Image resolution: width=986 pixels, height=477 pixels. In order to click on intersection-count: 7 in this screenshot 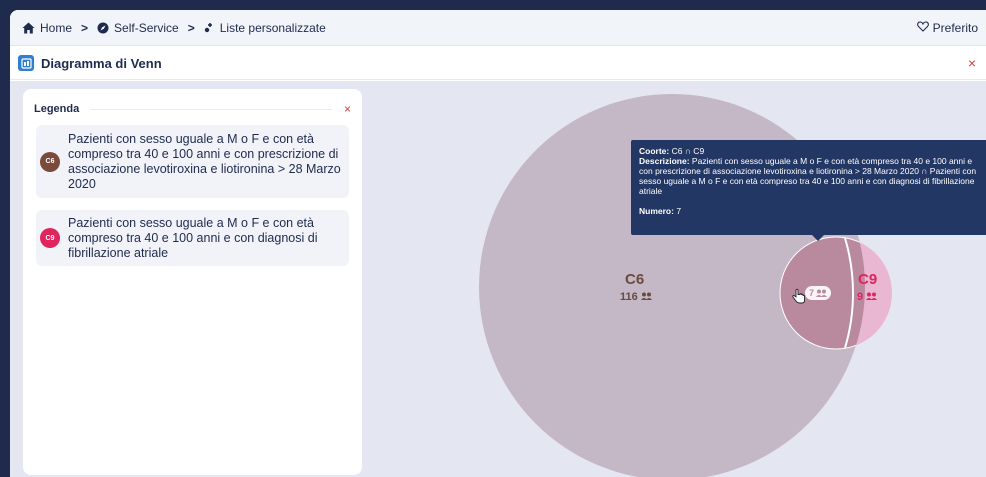, I will do `click(811, 293)`.